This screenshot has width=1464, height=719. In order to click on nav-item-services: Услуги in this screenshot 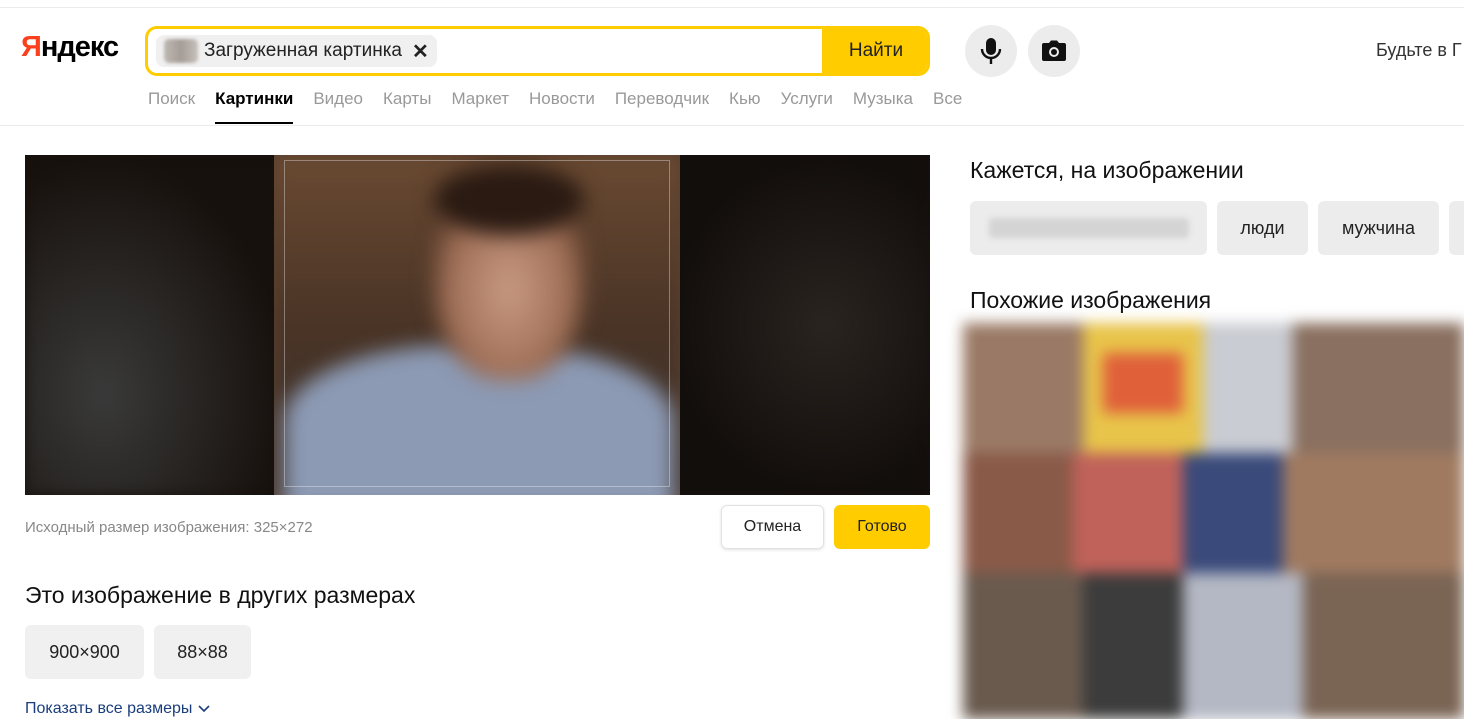, I will do `click(807, 106)`.